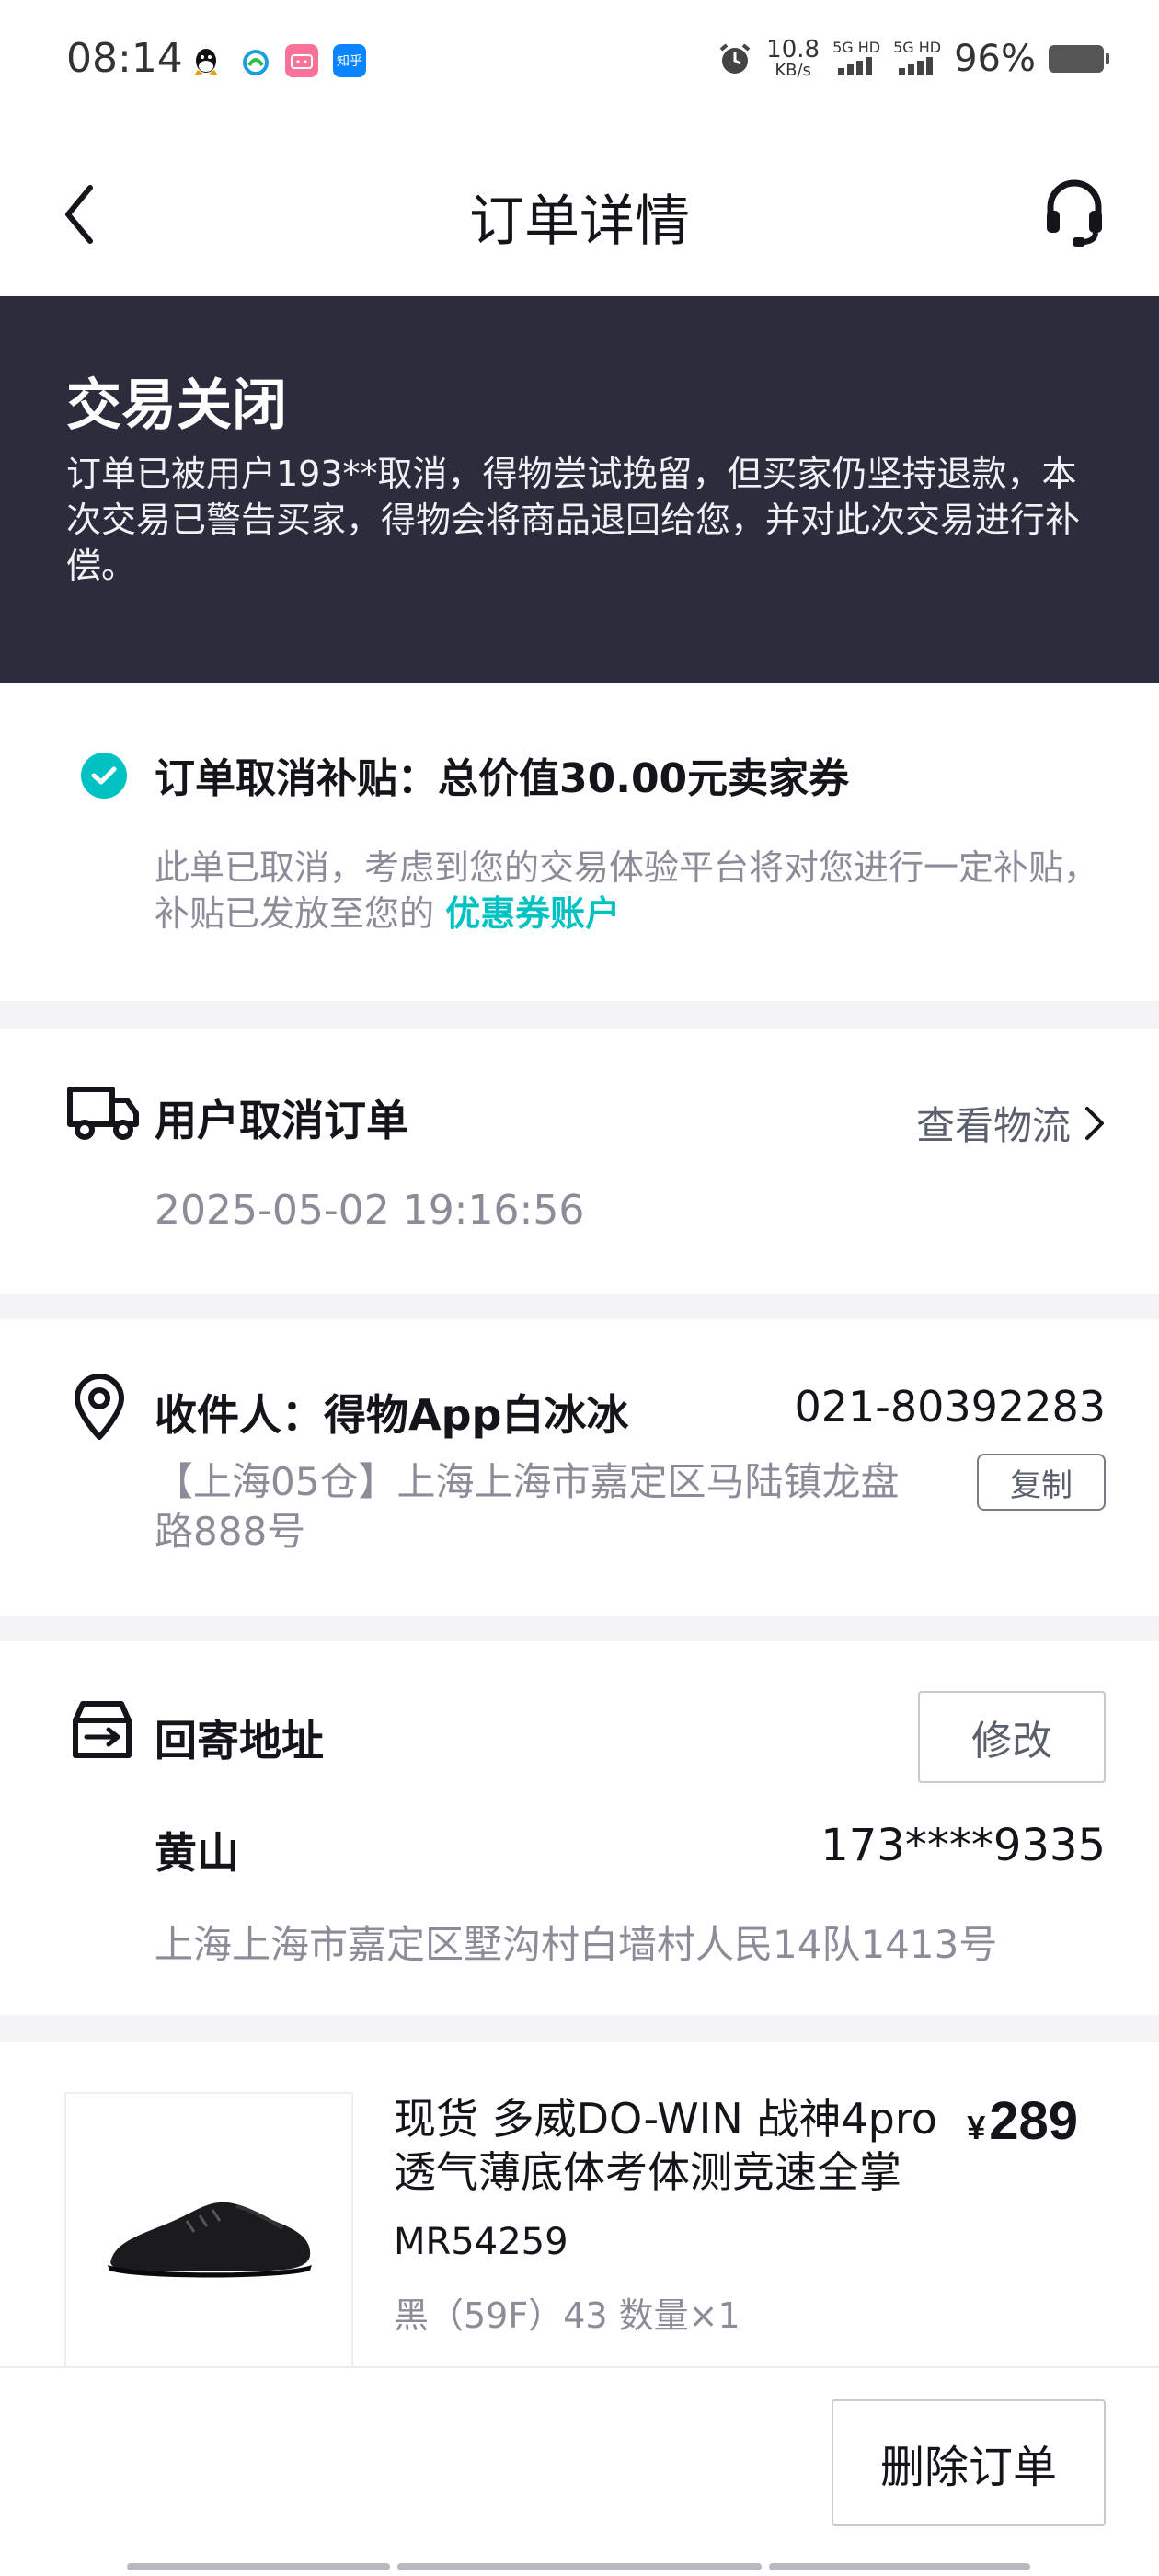  I want to click on nav-bar: 订单详情, so click(579, 212).